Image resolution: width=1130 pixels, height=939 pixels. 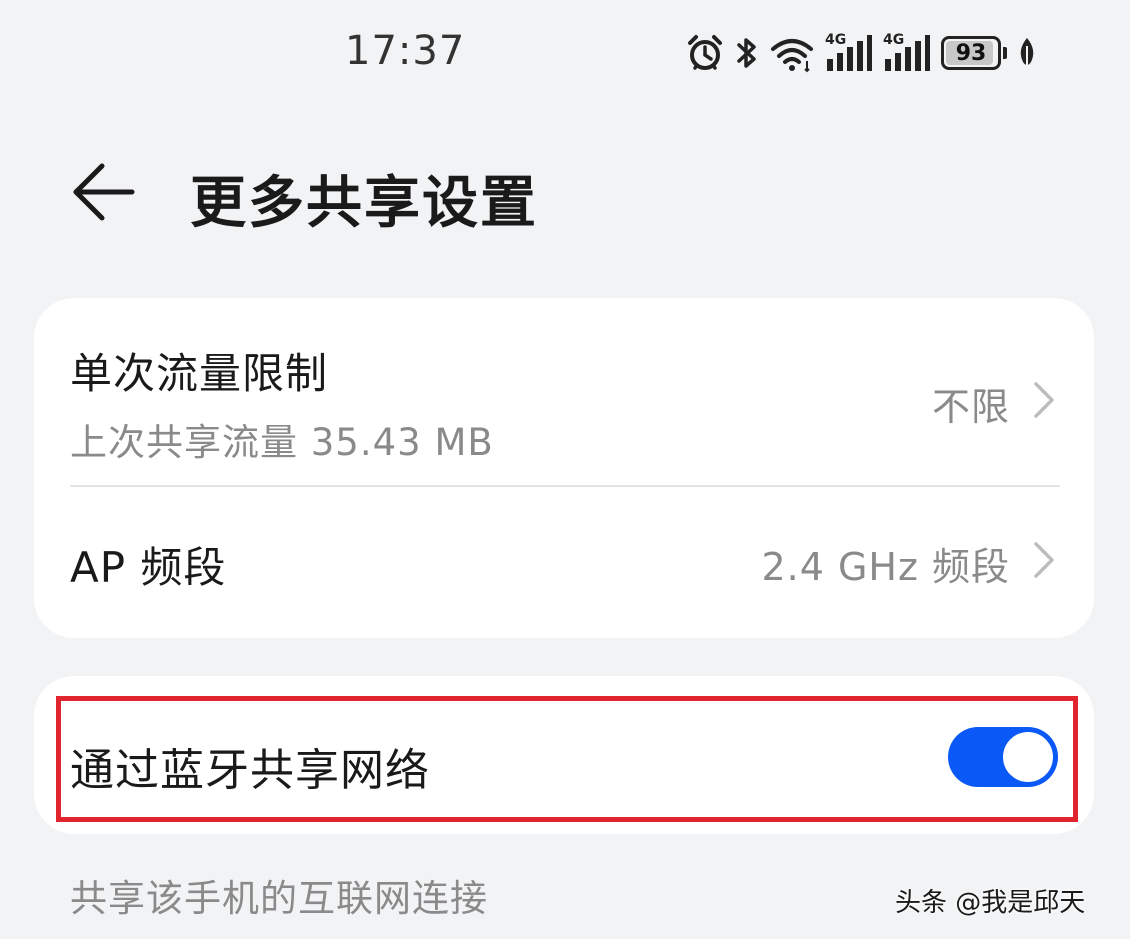 I want to click on data-limit-title: 单次流量限制, so click(x=199, y=373).